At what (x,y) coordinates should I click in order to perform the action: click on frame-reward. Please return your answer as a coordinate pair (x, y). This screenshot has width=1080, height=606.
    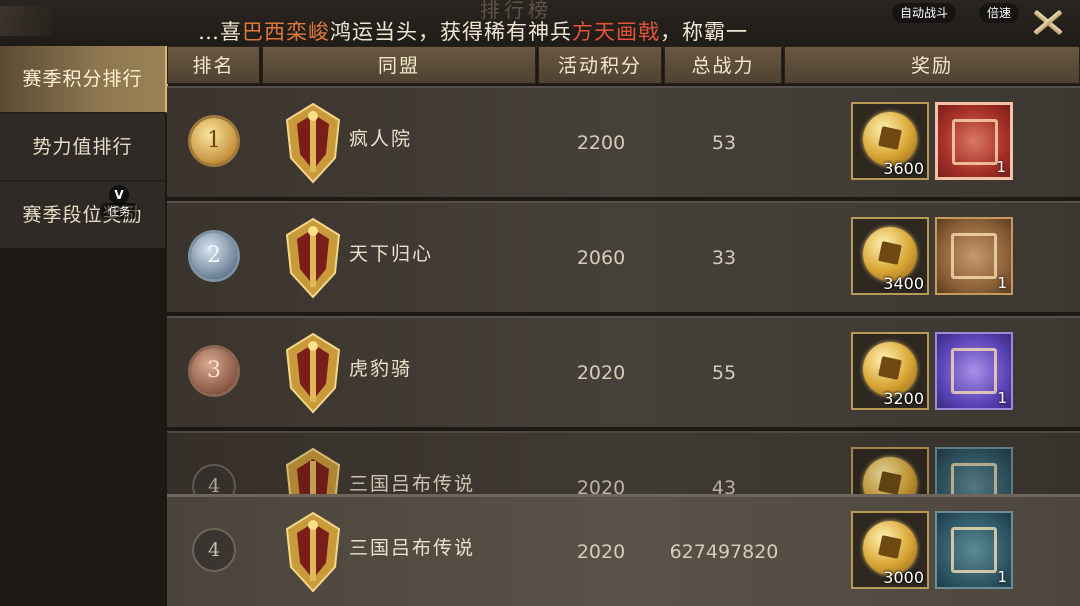
    Looking at the image, I should click on (974, 471).